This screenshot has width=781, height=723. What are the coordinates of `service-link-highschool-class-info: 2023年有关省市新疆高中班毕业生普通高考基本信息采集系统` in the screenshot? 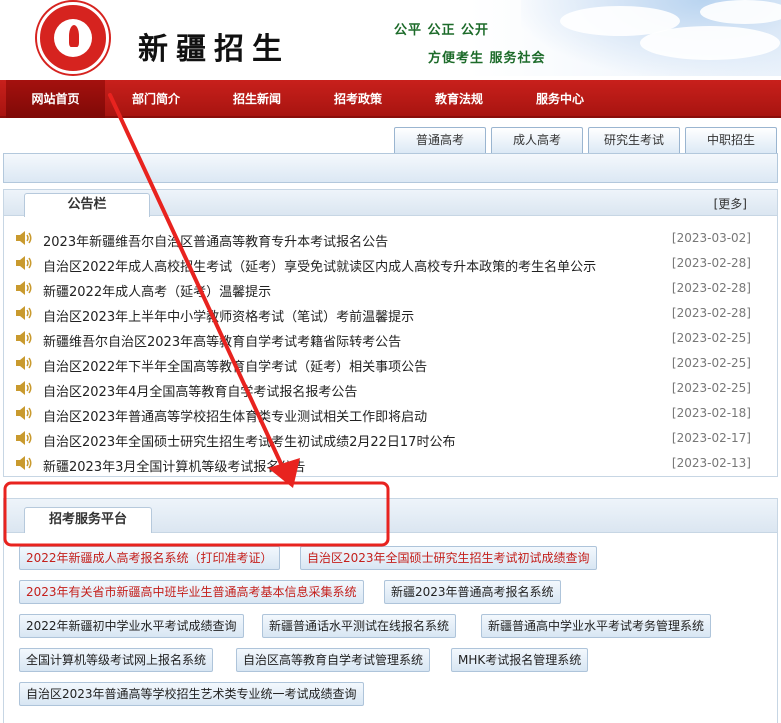 It's located at (191, 592).